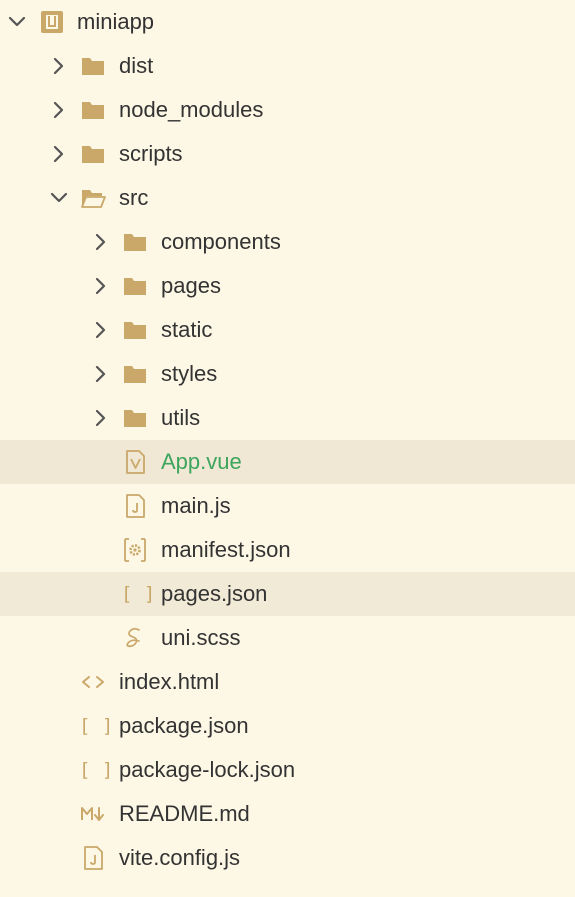  Describe the element at coordinates (287, 682) in the screenshot. I see `tree-item-index-html: index.html` at that location.